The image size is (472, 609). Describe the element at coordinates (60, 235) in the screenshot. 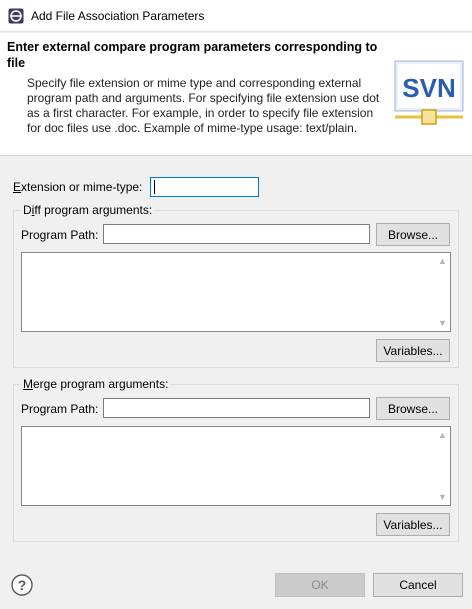

I see `diff-program-path-label: Program Path:` at that location.